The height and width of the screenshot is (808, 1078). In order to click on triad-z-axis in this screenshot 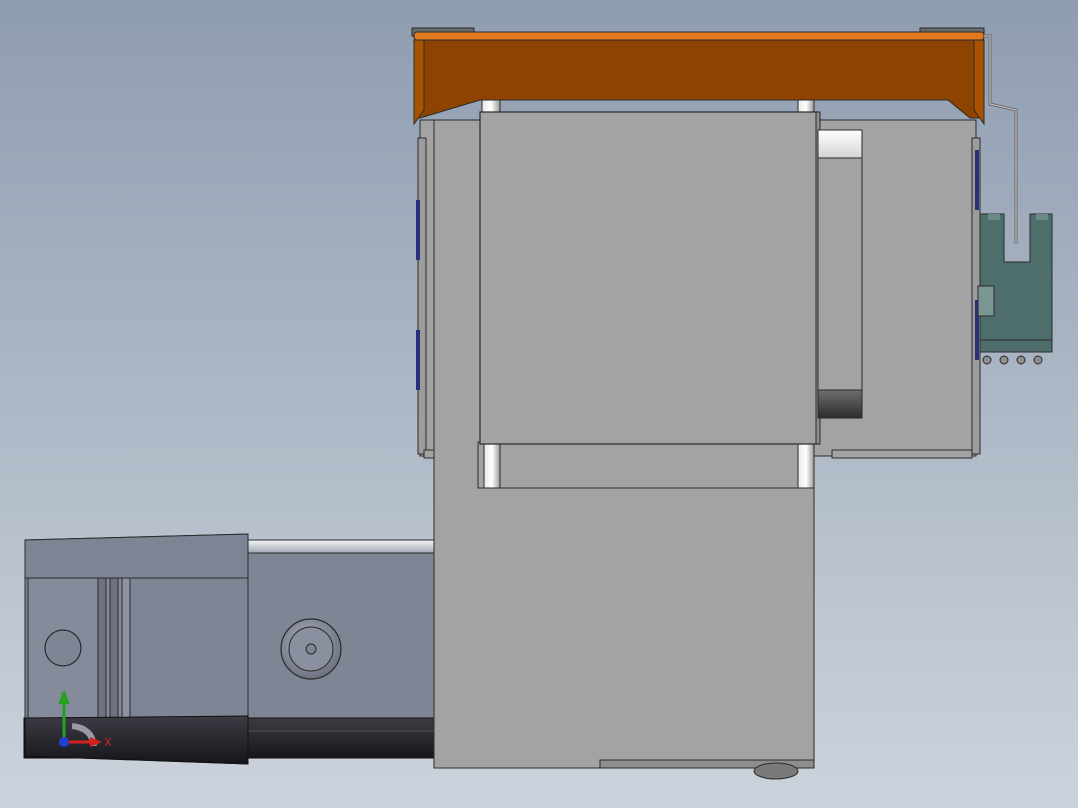, I will do `click(64, 742)`.